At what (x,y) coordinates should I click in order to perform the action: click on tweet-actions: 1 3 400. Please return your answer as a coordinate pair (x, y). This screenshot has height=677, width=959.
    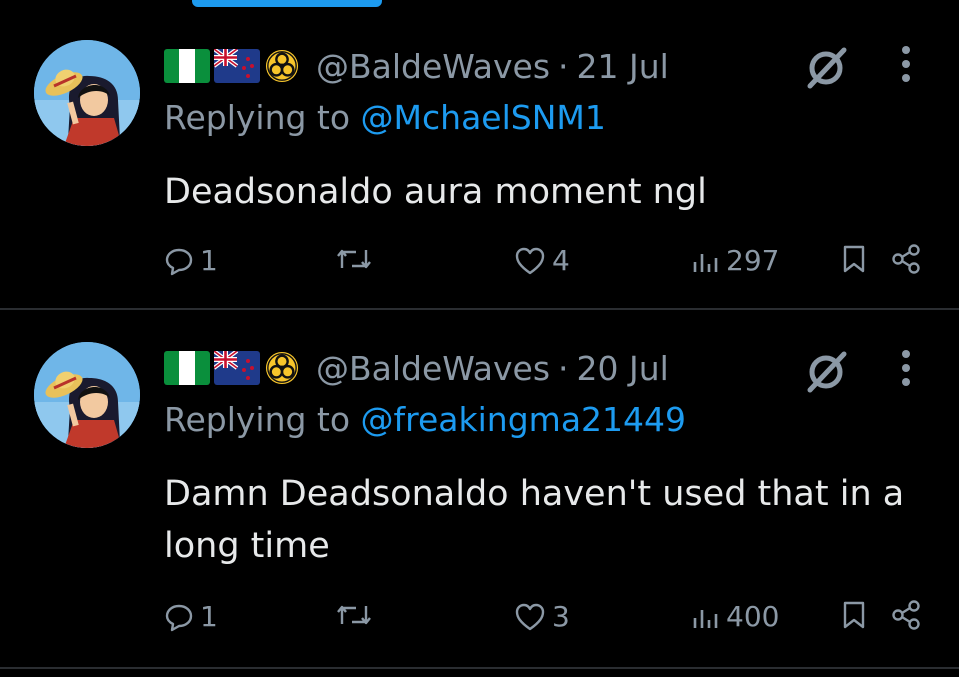
    Looking at the image, I should click on (479, 620).